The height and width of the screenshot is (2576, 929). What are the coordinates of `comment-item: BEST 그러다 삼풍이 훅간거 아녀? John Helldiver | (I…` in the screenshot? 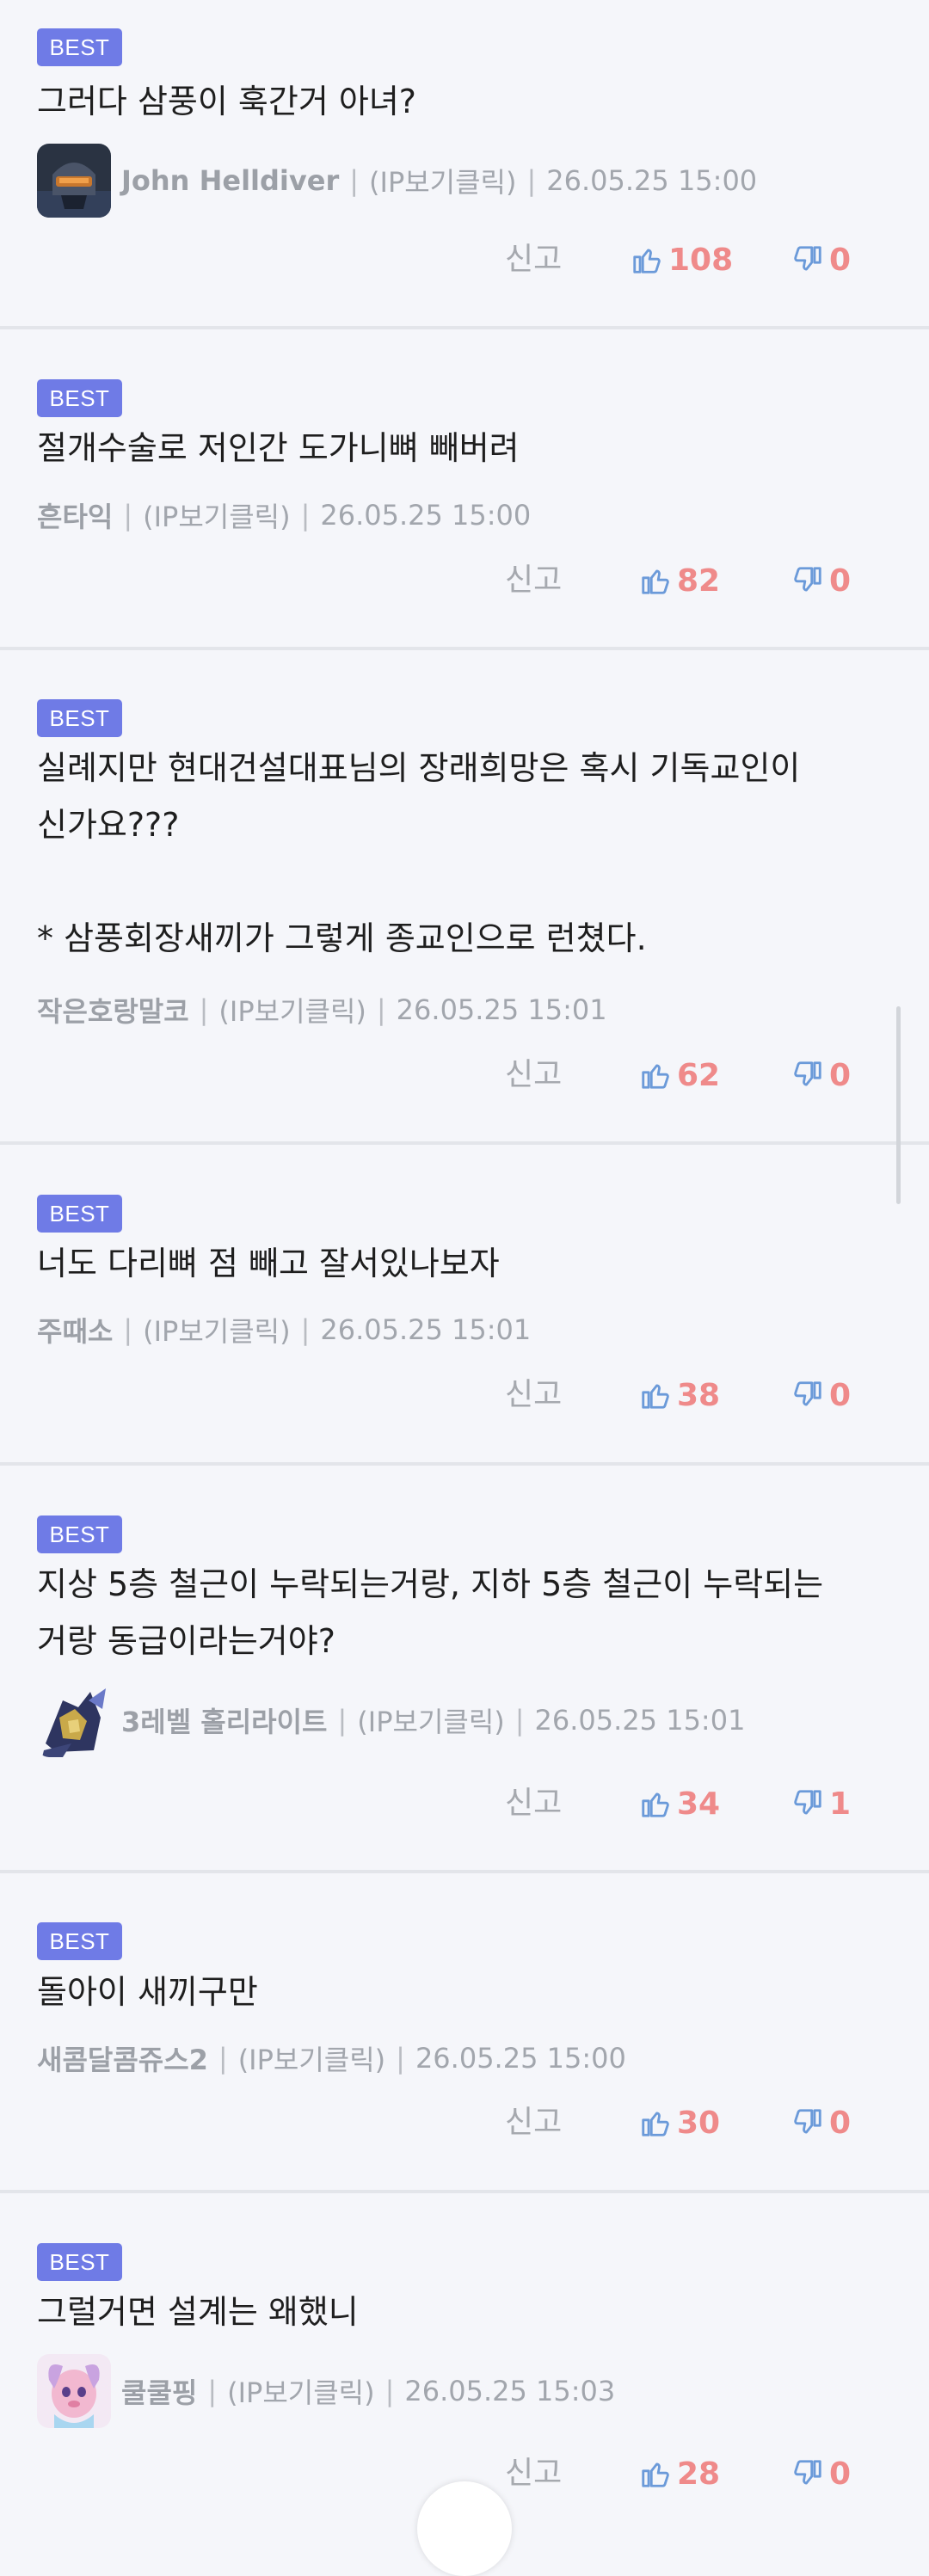 It's located at (464, 164).